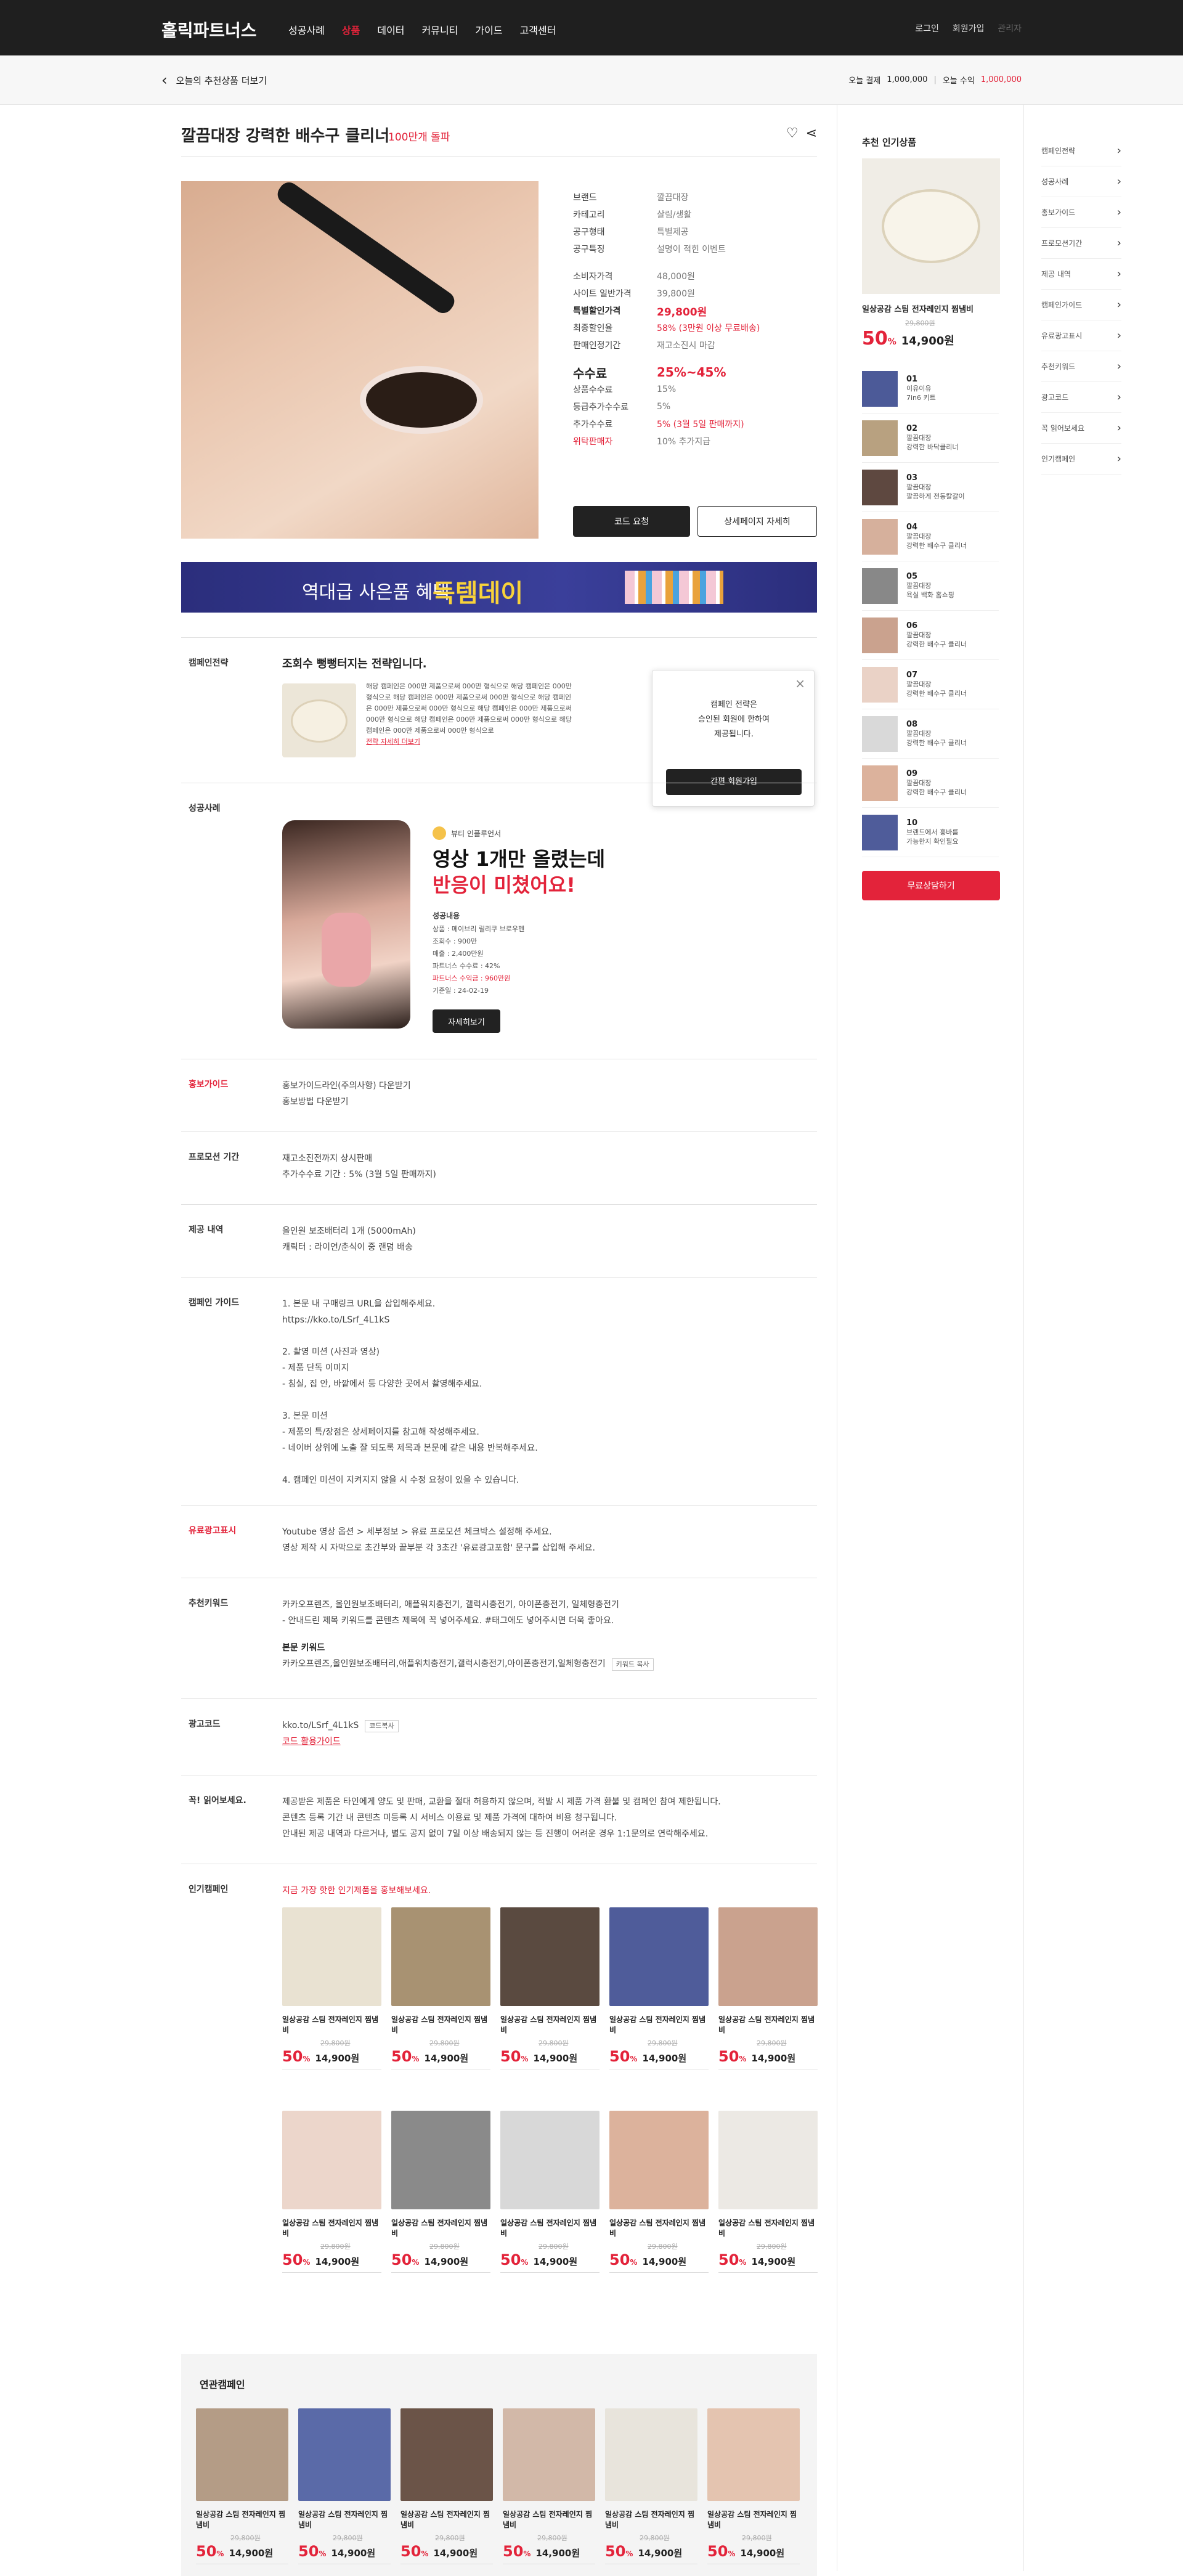  What do you see at coordinates (538, 29) in the screenshot?
I see `menu-item: 고객센터` at bounding box center [538, 29].